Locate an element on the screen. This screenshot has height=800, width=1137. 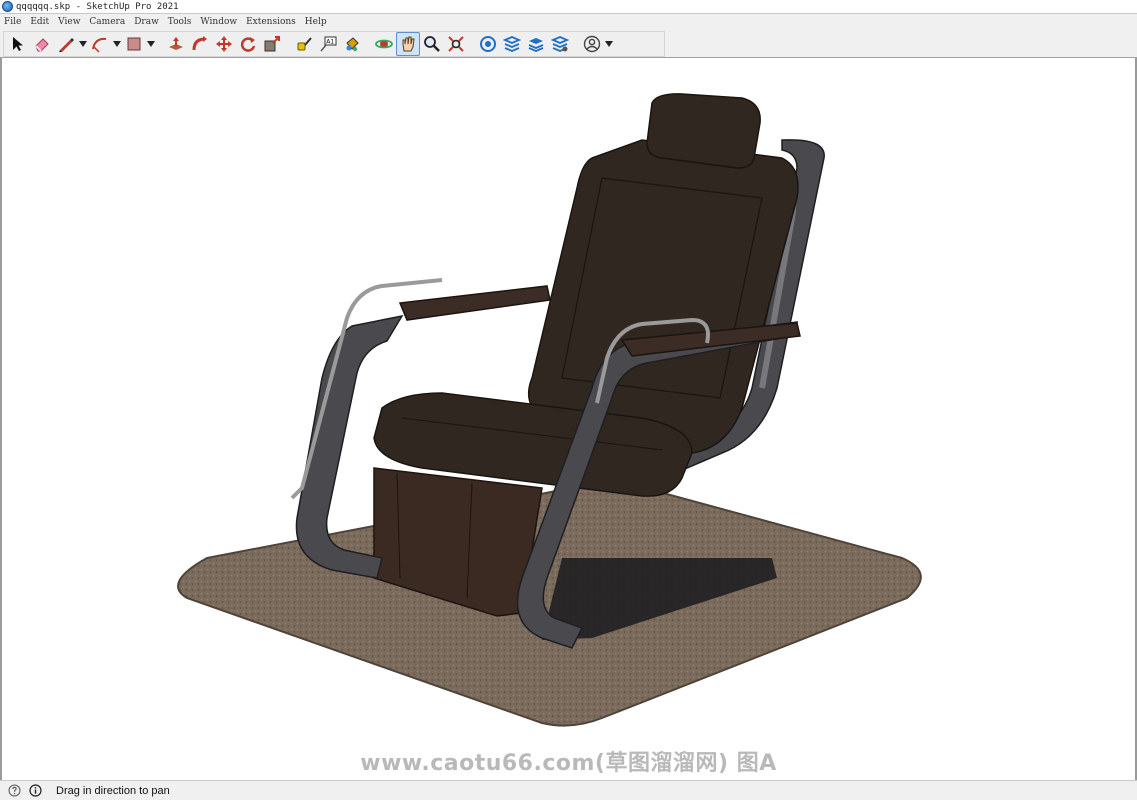
tape-measure-tool is located at coordinates (304, 44).